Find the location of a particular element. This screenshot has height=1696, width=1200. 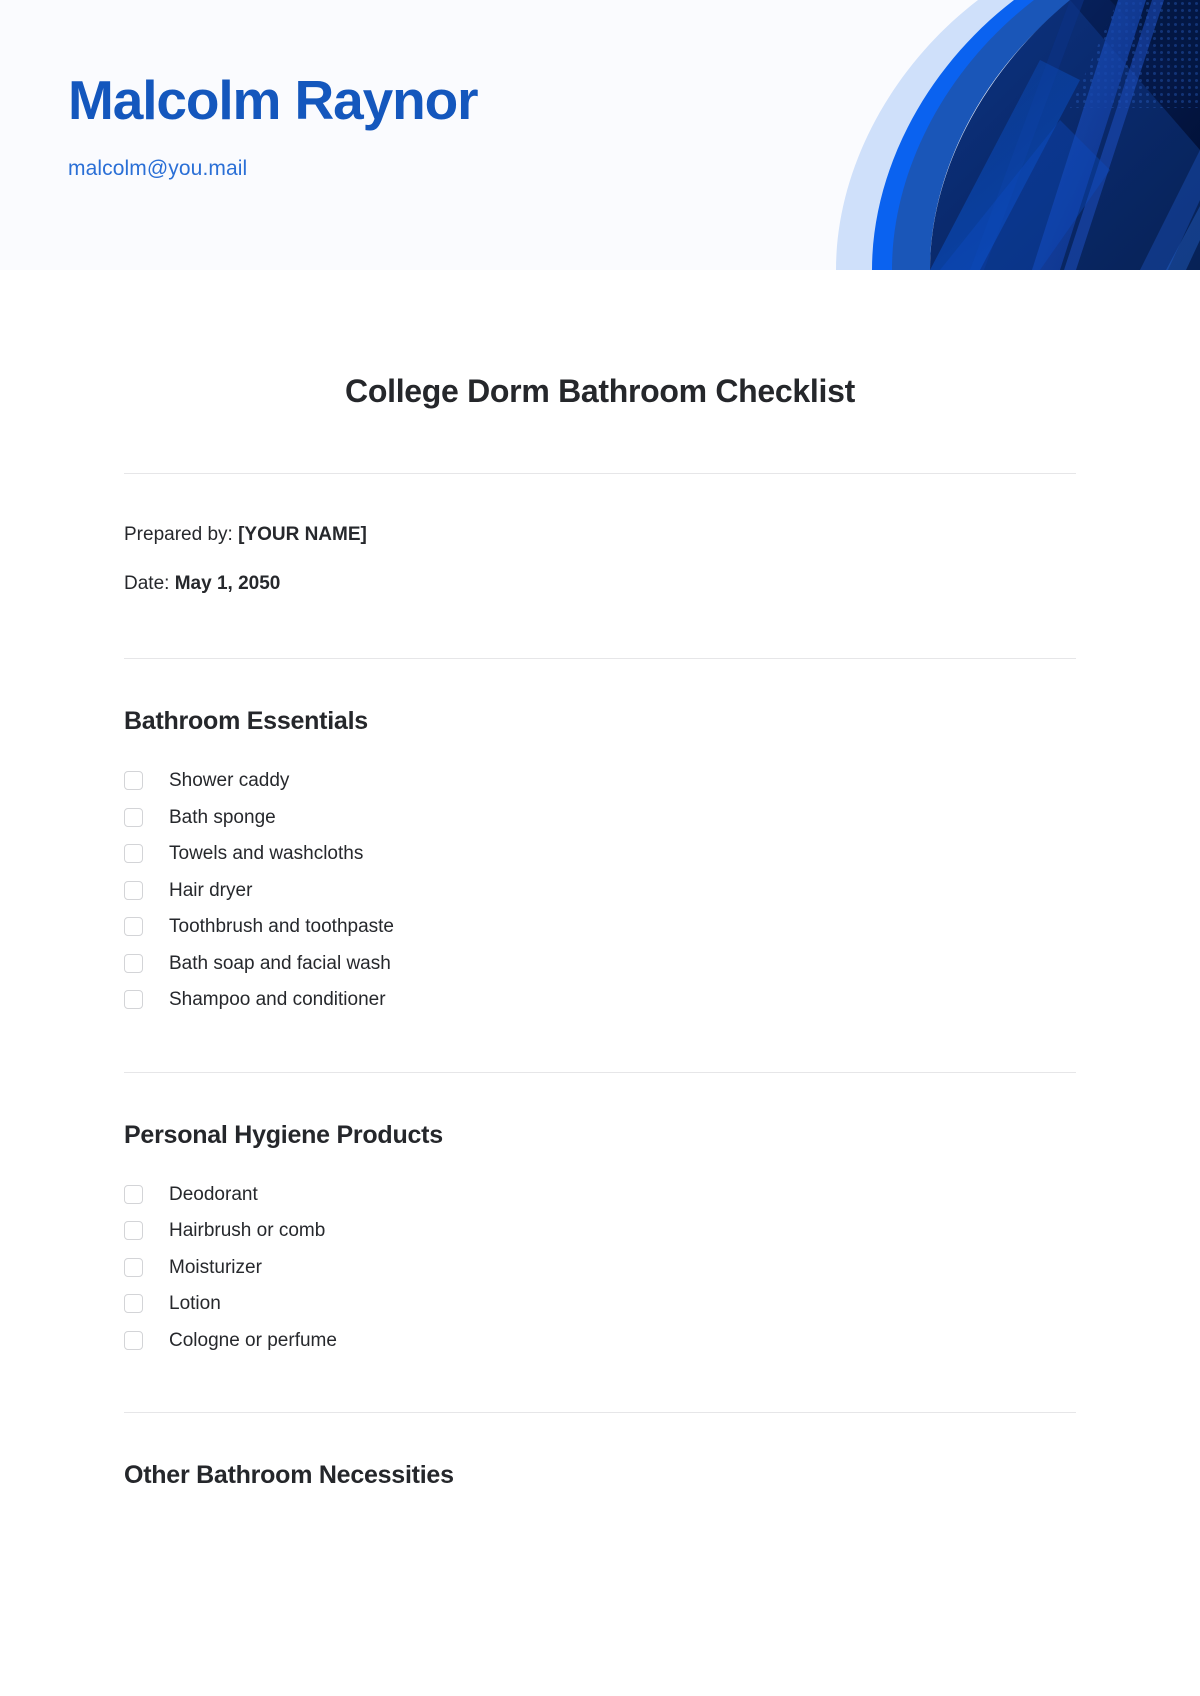

metadata-divider is located at coordinates (600, 659).